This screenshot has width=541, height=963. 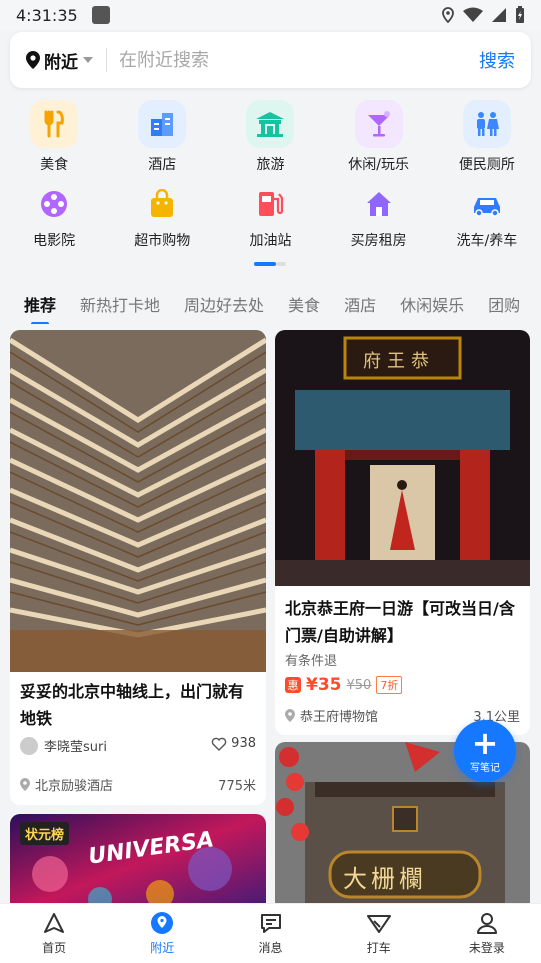 I want to click on category-supermarket: 超市购物, so click(x=162, y=215).